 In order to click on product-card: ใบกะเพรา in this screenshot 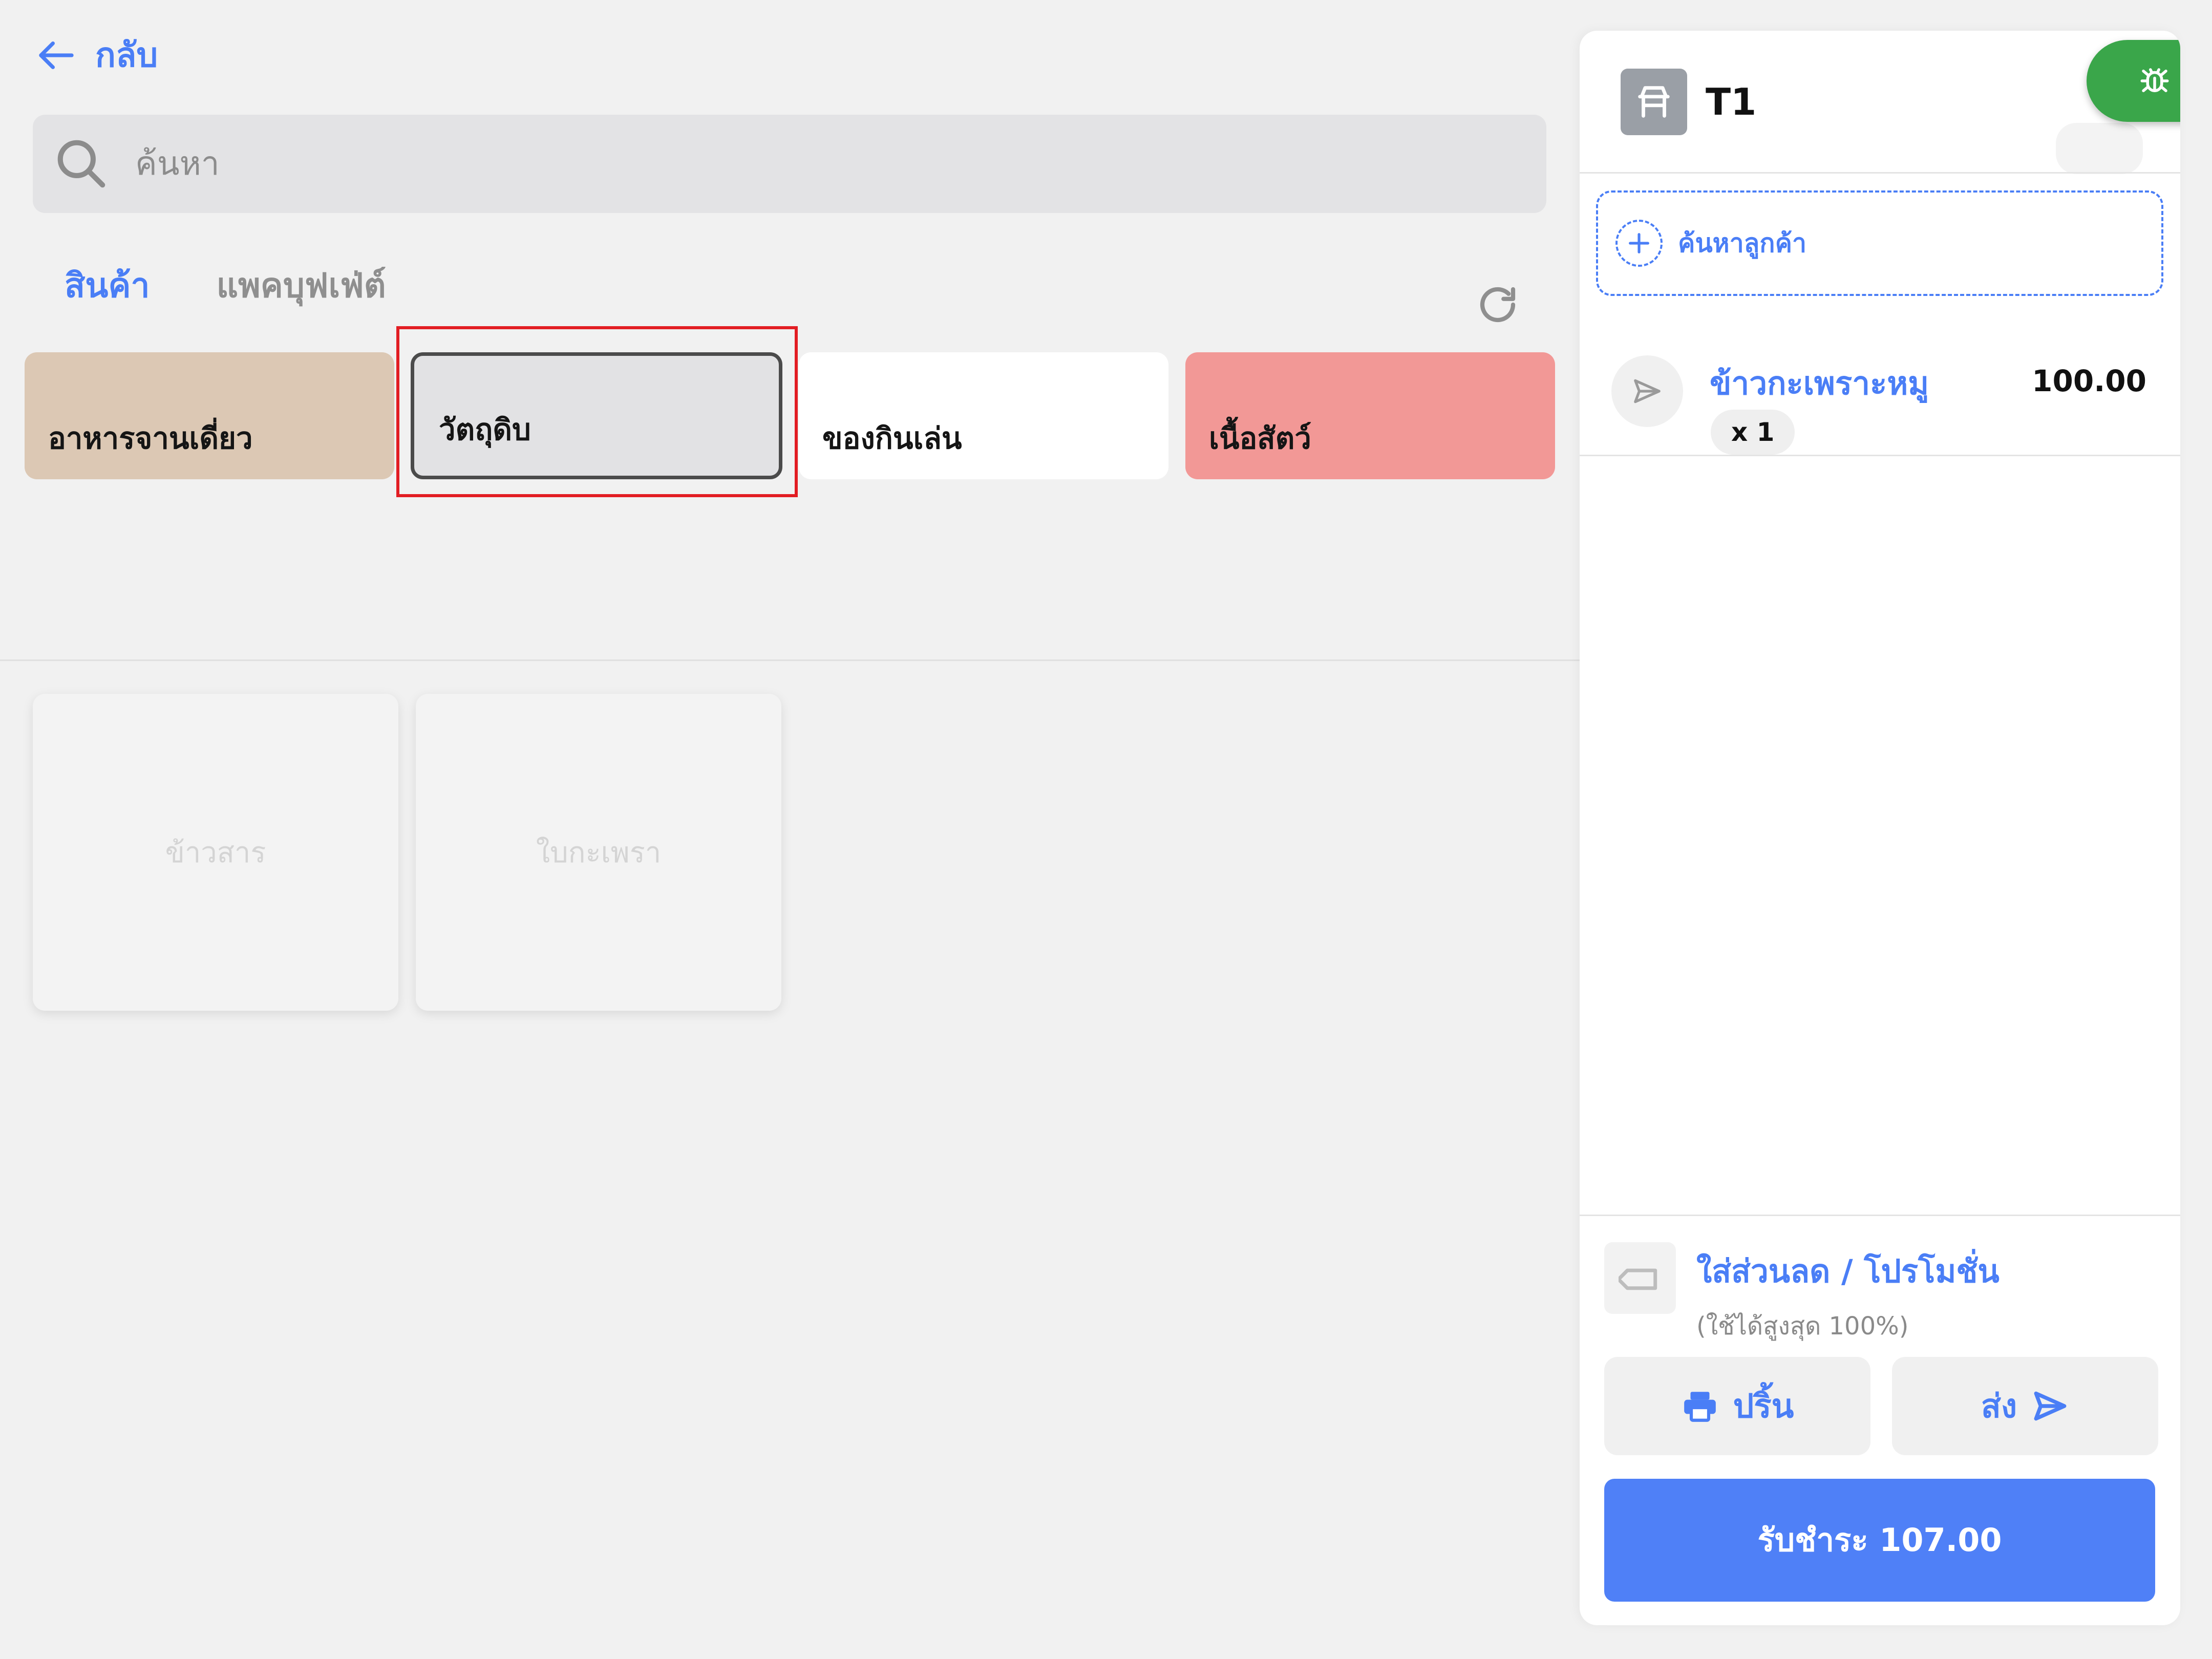, I will do `click(598, 852)`.